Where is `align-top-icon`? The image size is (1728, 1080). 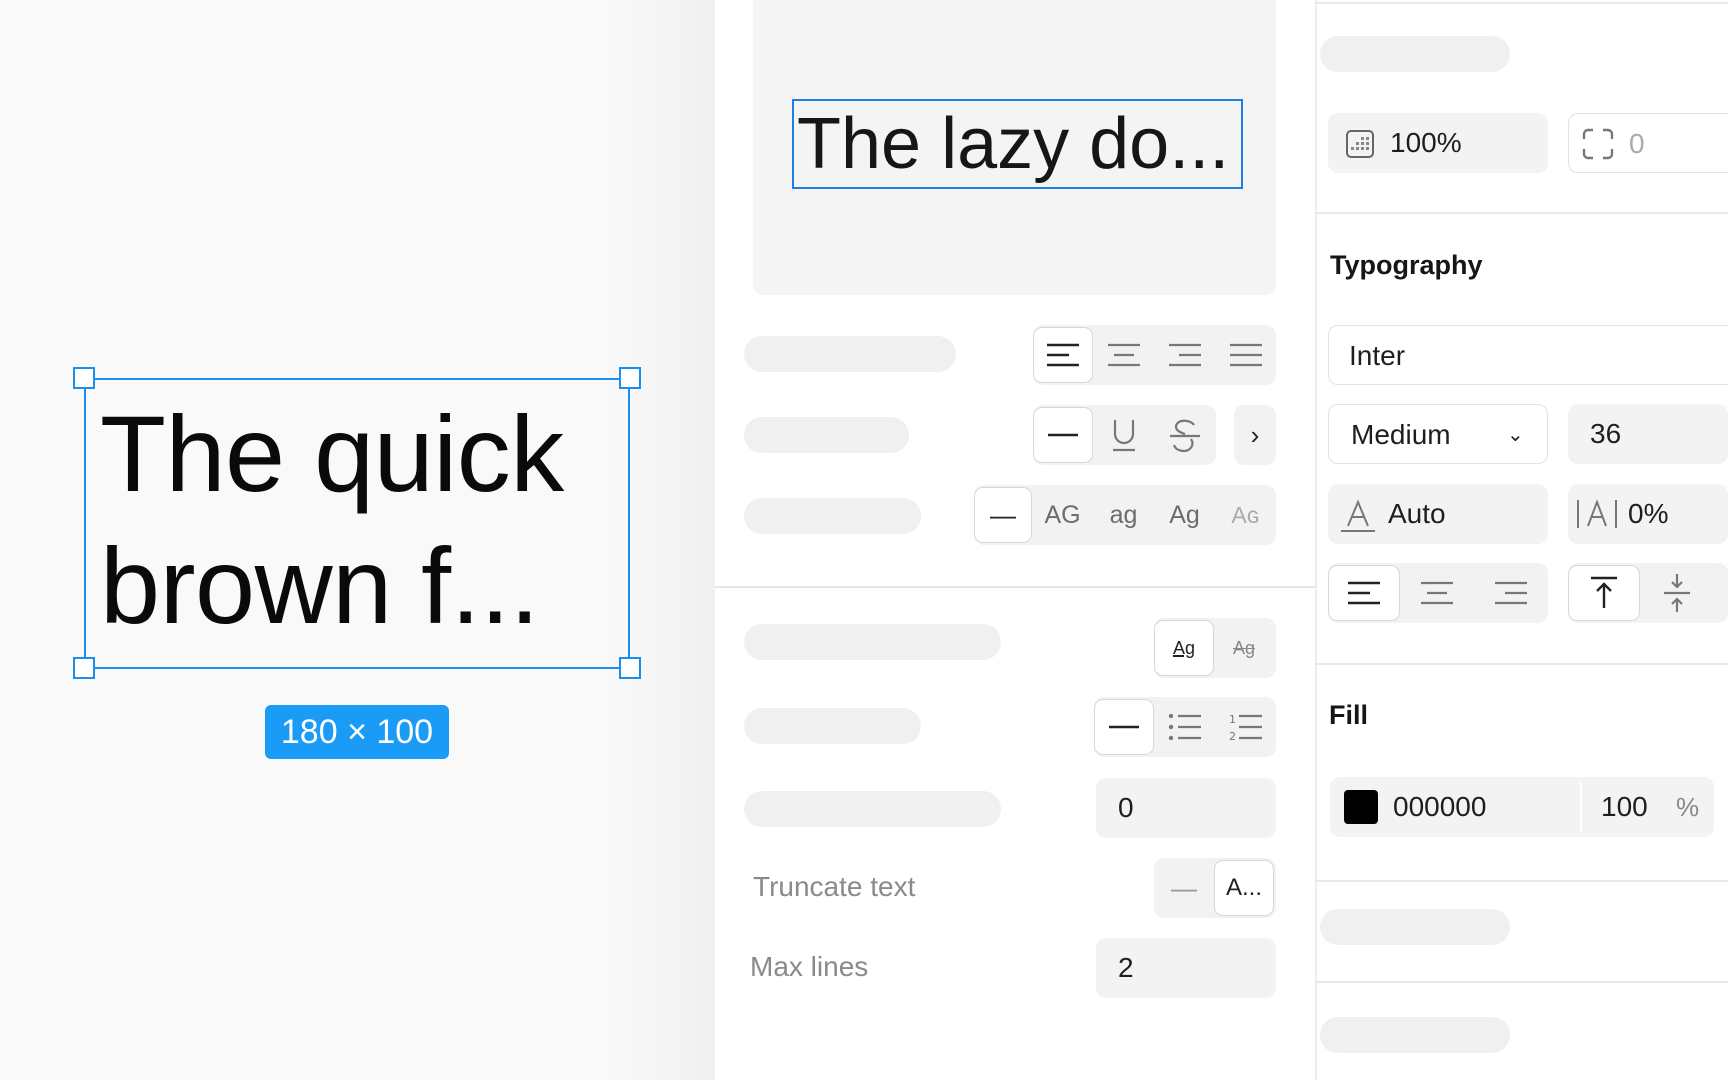 align-top-icon is located at coordinates (1604, 593).